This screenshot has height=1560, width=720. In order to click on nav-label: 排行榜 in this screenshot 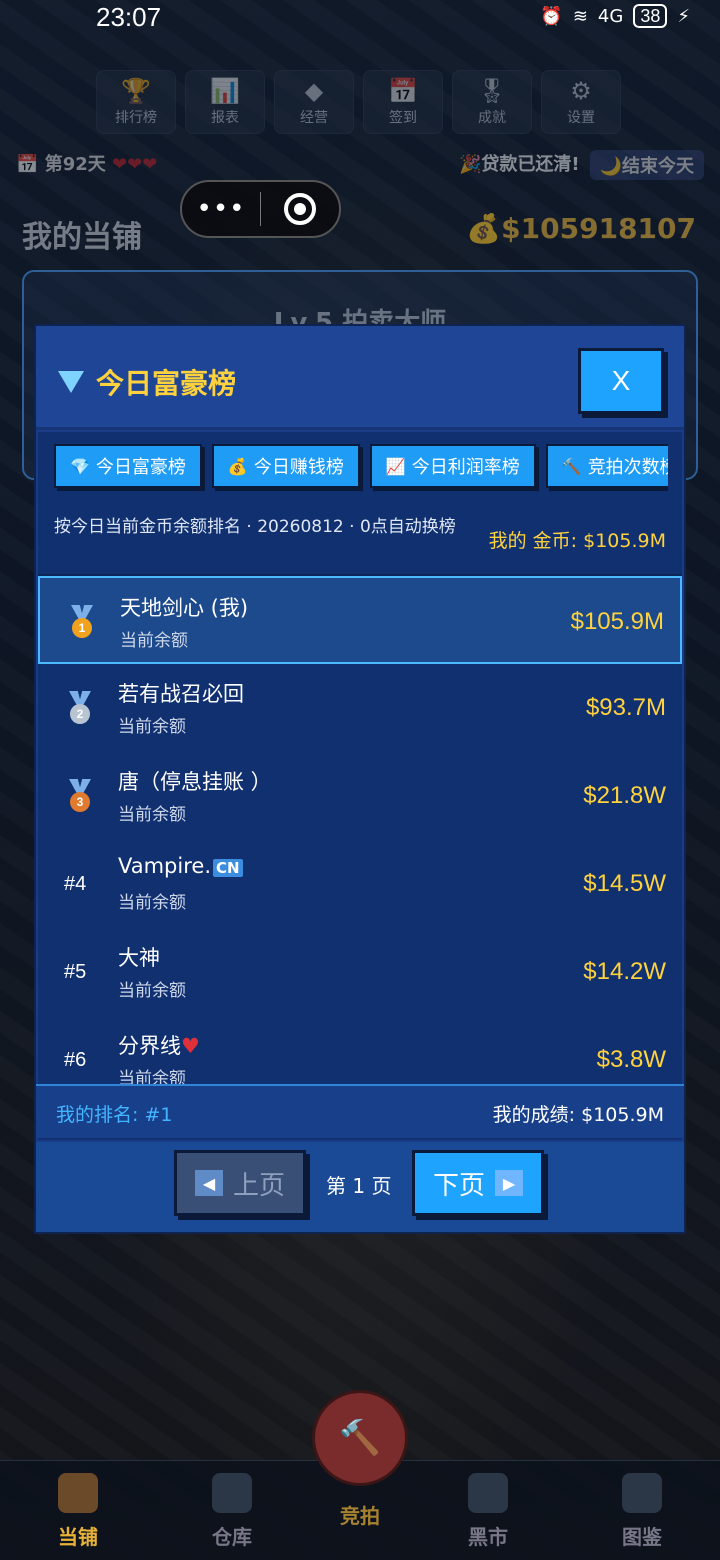, I will do `click(136, 118)`.